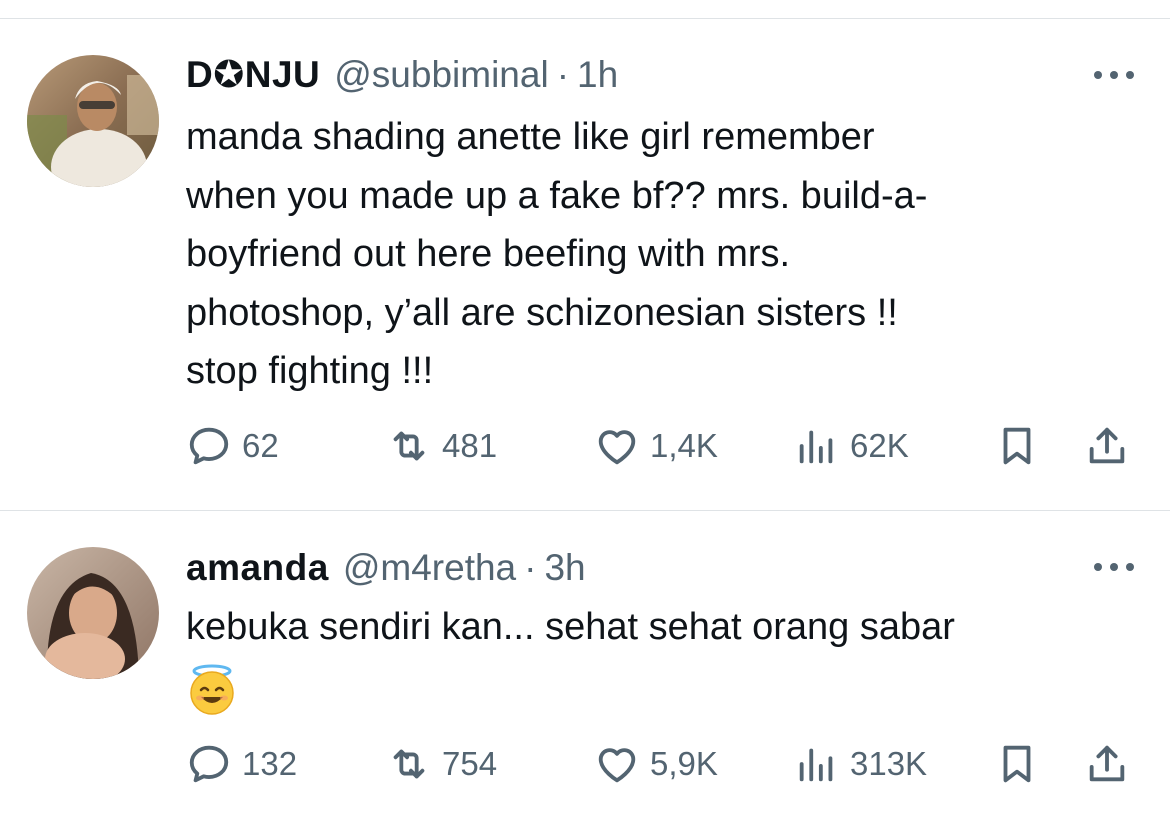 Image resolution: width=1170 pixels, height=835 pixels. I want to click on reply-count: 62, so click(260, 445).